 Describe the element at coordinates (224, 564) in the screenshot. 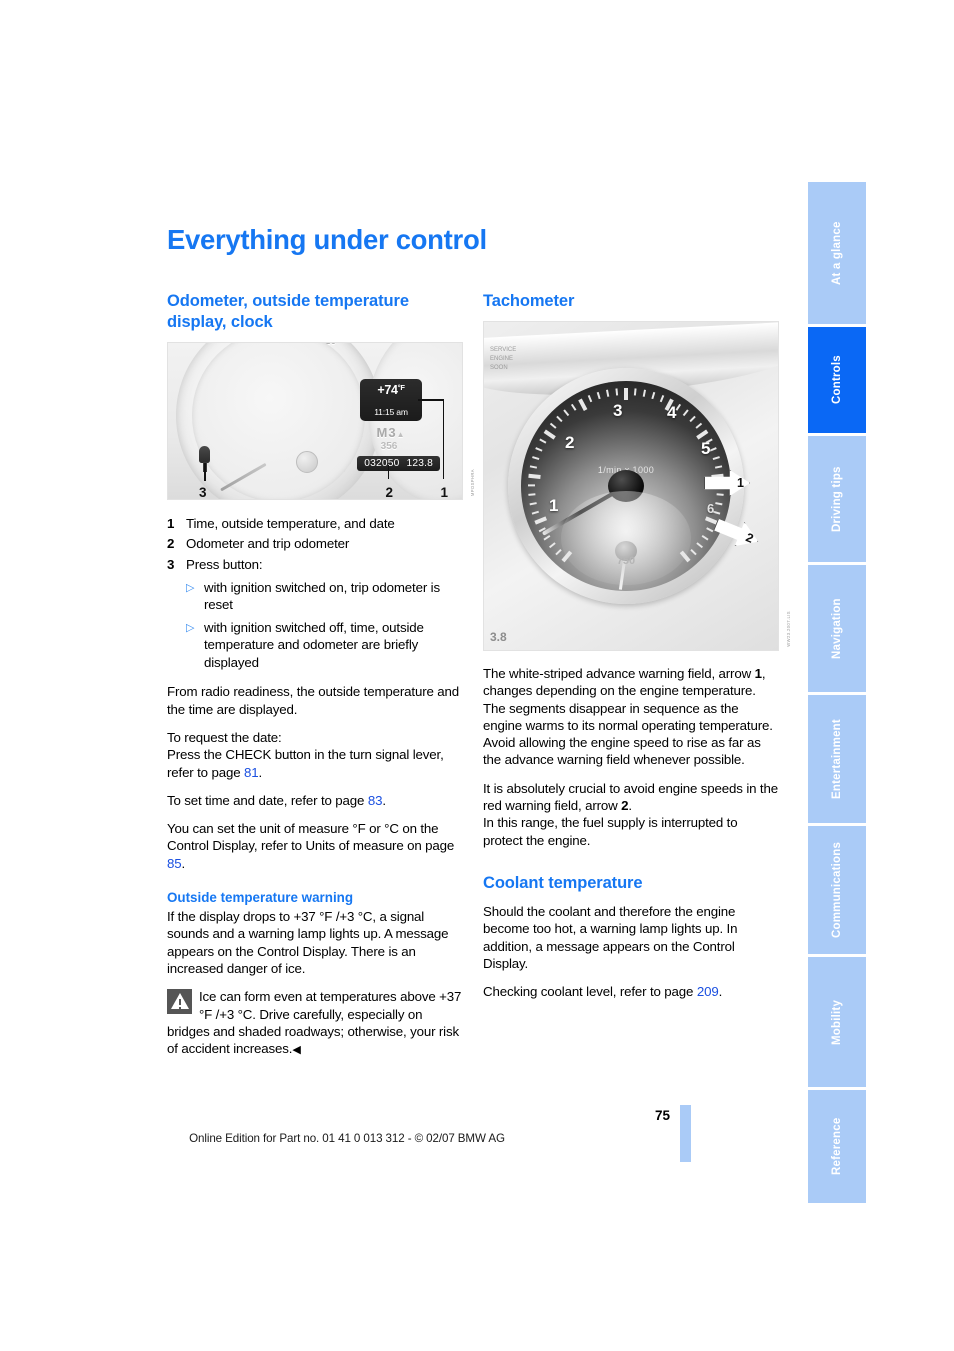

I see `item-text: Press button:` at that location.